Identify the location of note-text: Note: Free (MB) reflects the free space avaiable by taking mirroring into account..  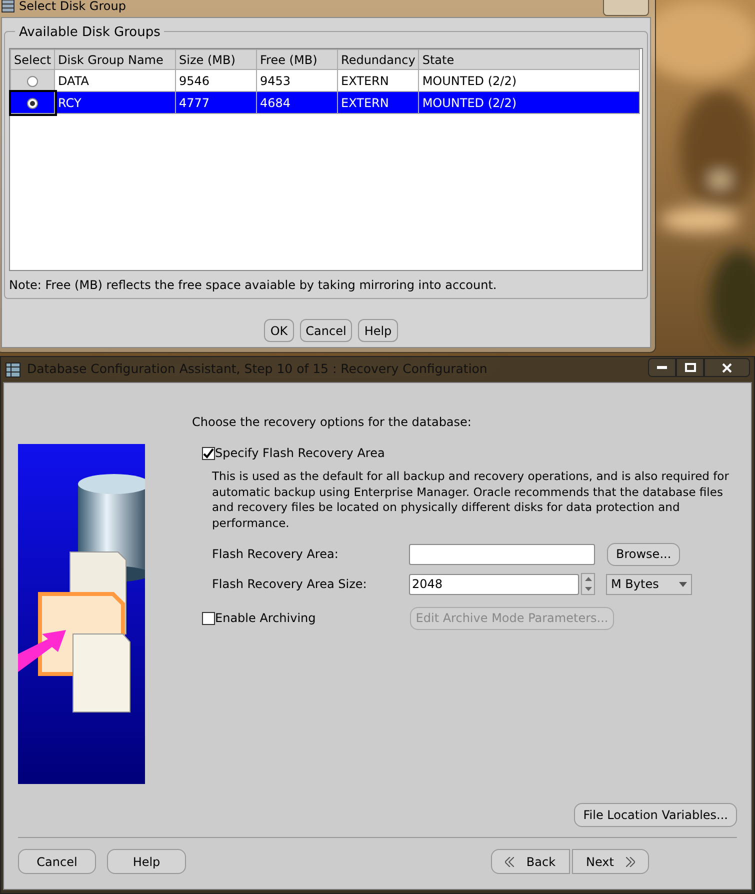
(253, 285).